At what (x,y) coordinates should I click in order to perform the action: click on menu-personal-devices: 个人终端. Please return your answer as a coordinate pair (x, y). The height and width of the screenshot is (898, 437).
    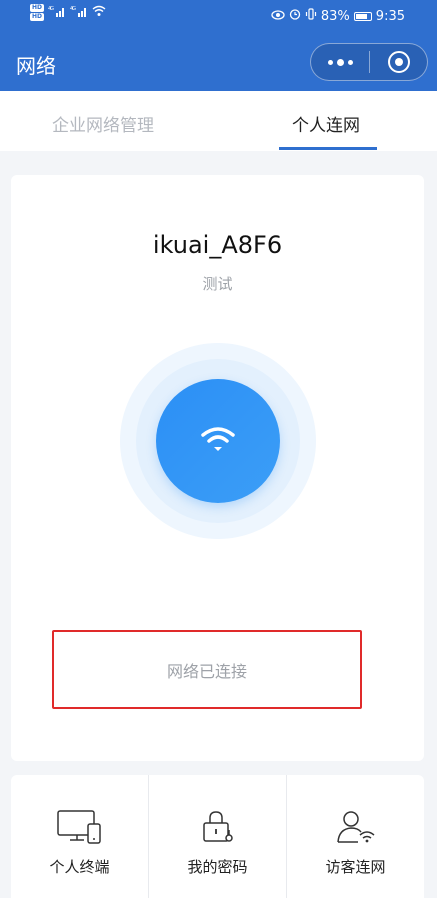
    Looking at the image, I should click on (79, 836).